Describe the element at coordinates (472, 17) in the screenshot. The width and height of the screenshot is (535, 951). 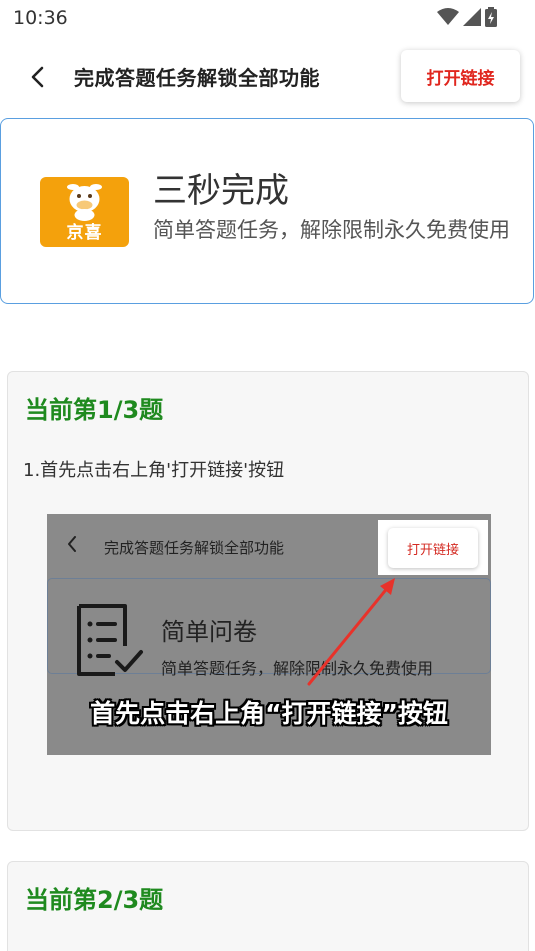
I see `signal-icon` at that location.